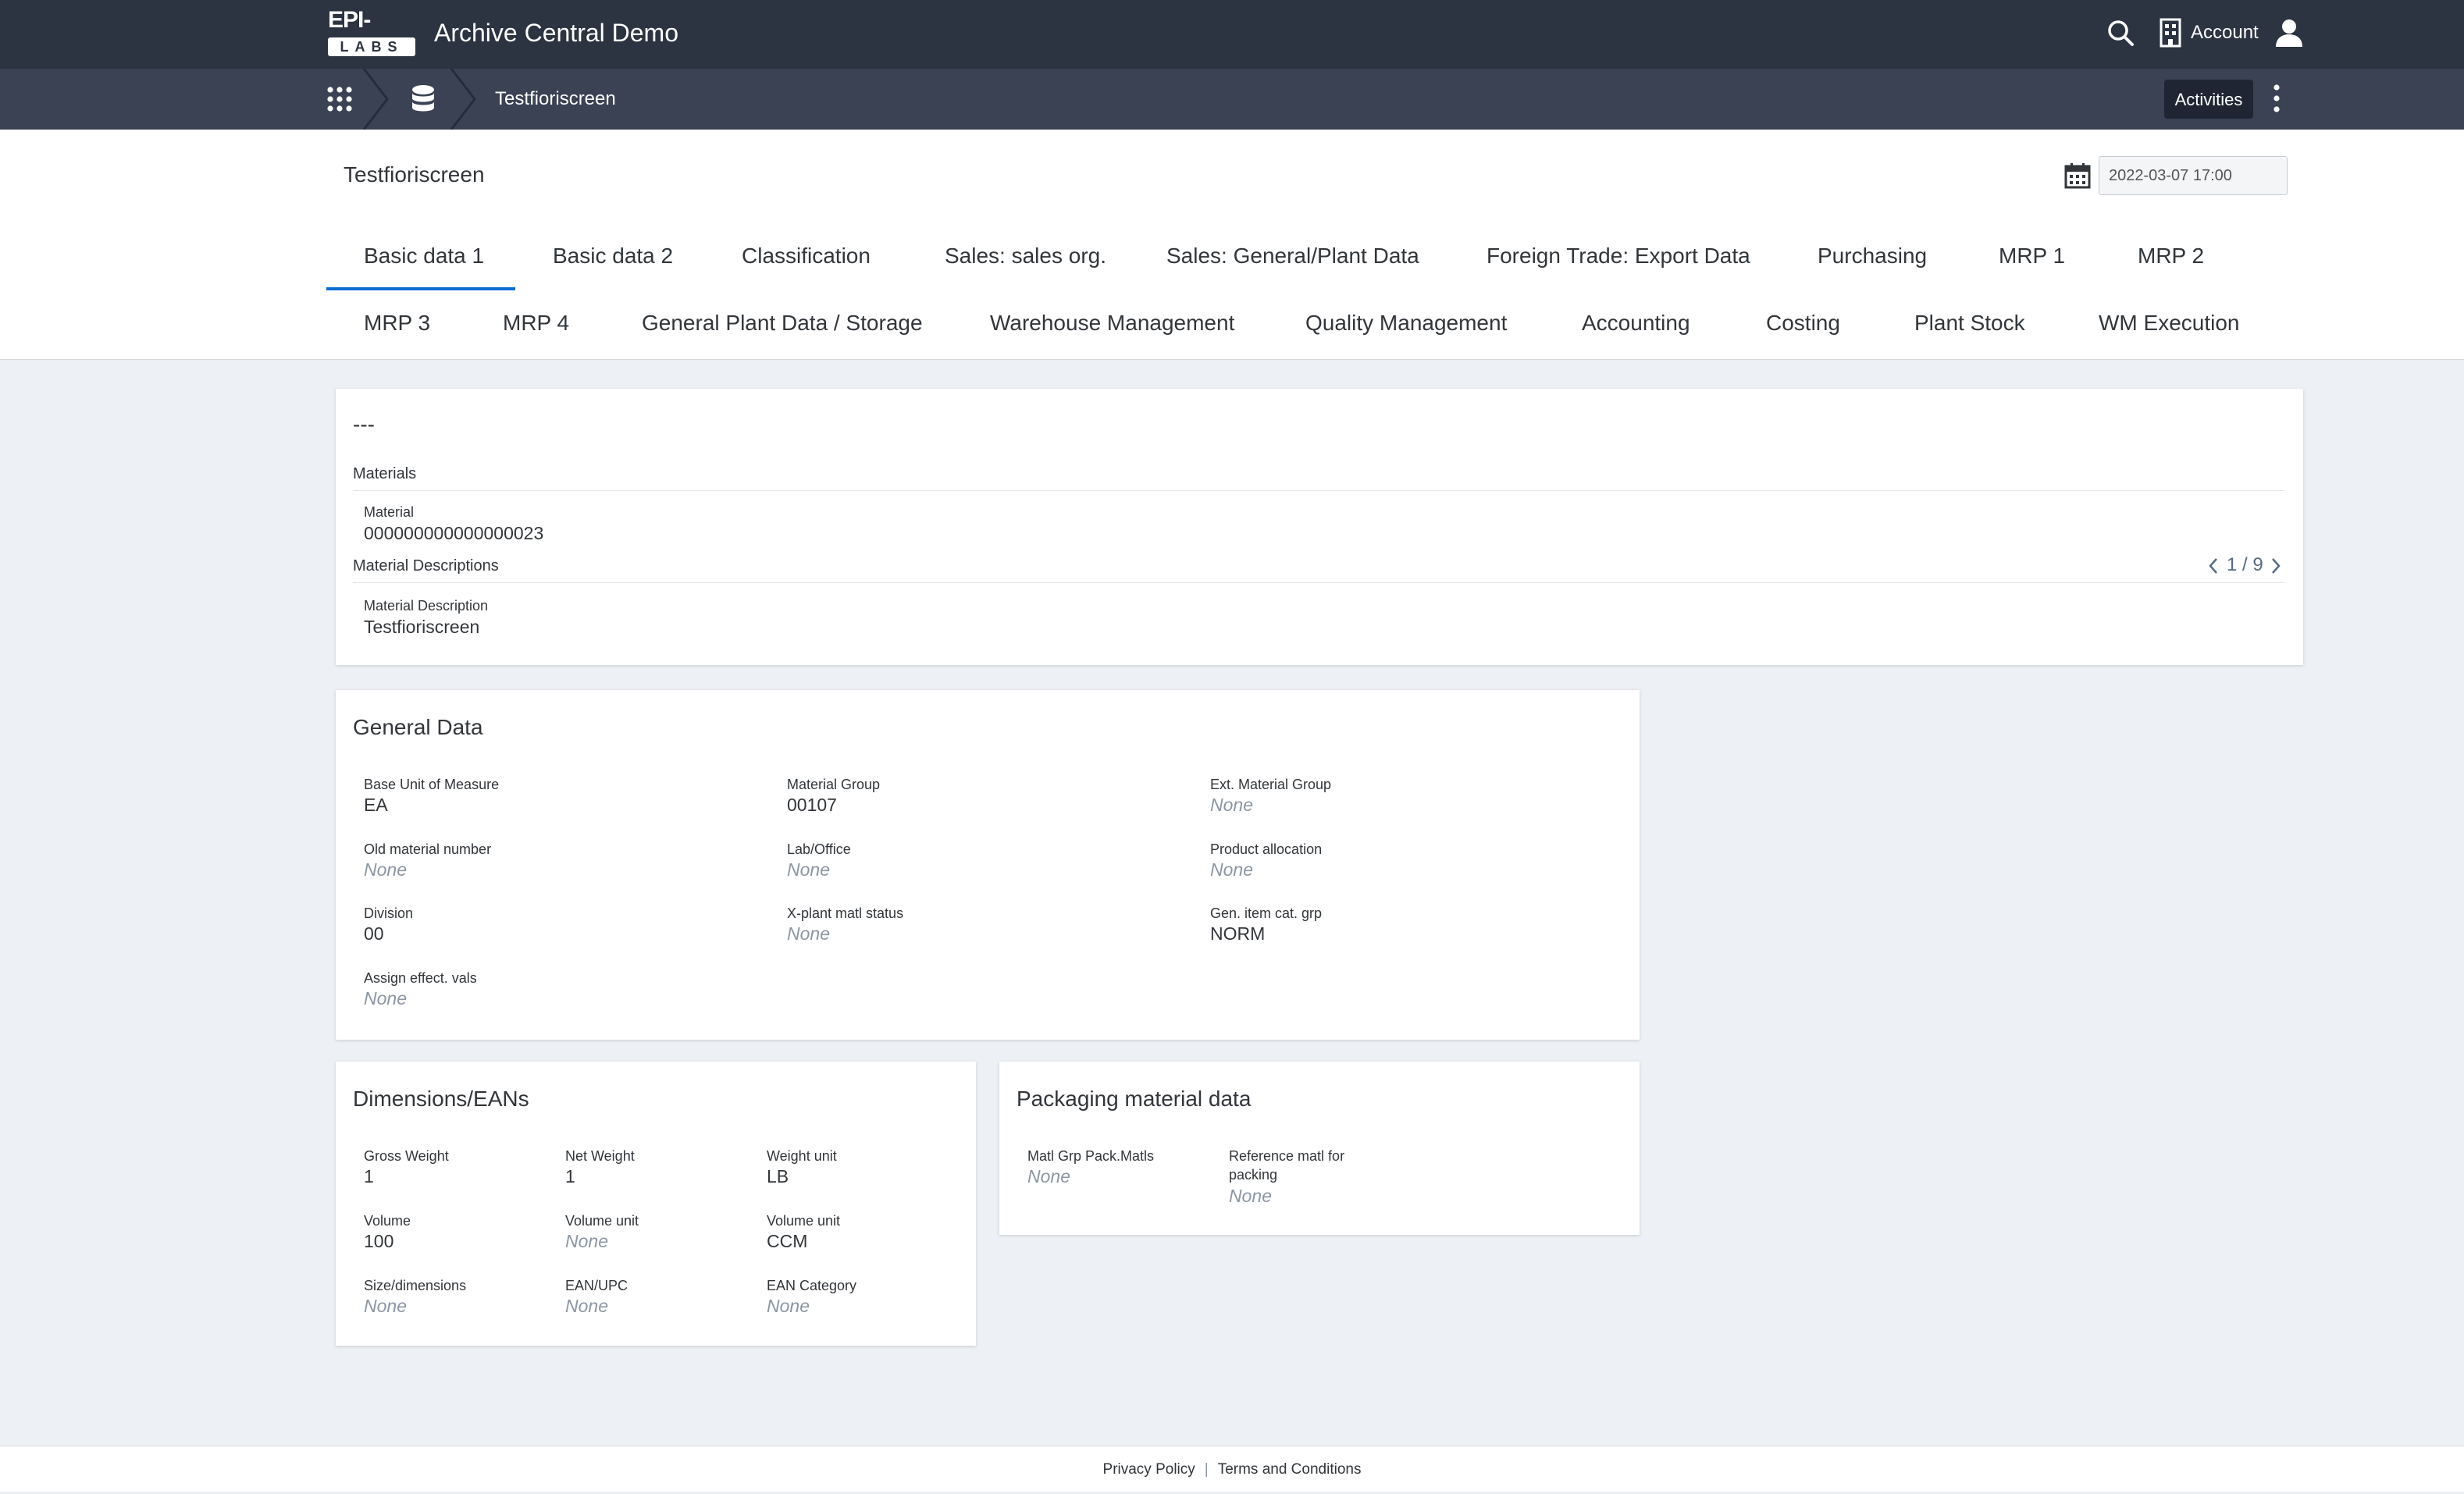 Image resolution: width=2464 pixels, height=1494 pixels. I want to click on field-label: Lab/Office, so click(819, 849).